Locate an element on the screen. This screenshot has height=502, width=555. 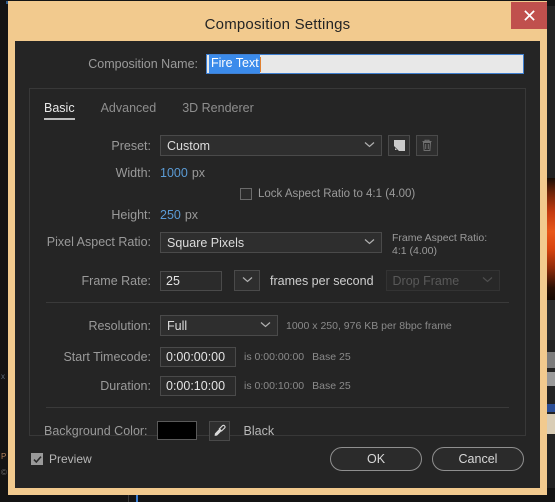
tab-advanced: Advanced is located at coordinates (129, 110).